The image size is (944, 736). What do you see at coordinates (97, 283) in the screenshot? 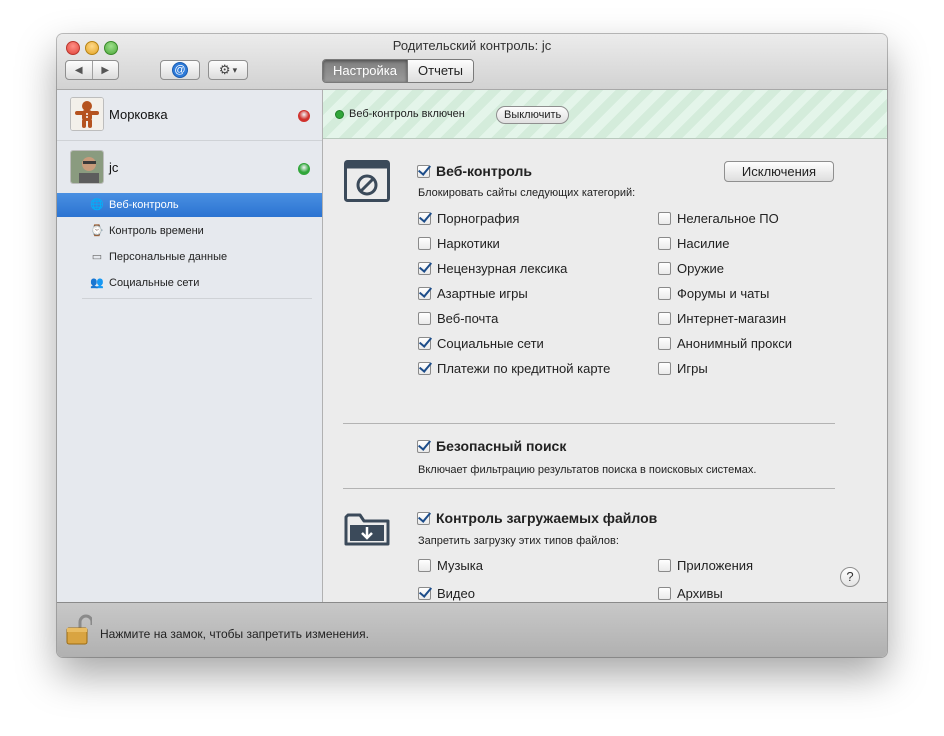
I see `people-icon: 👥` at bounding box center [97, 283].